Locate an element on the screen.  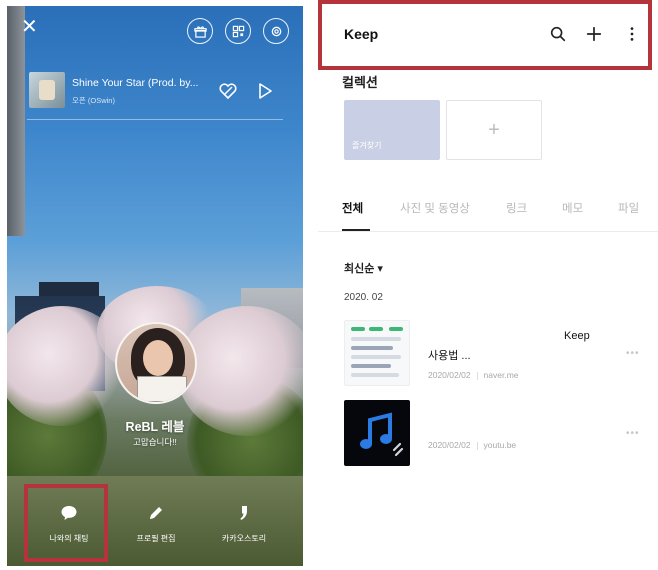
active-tab-indicator is located at coordinates (356, 230).